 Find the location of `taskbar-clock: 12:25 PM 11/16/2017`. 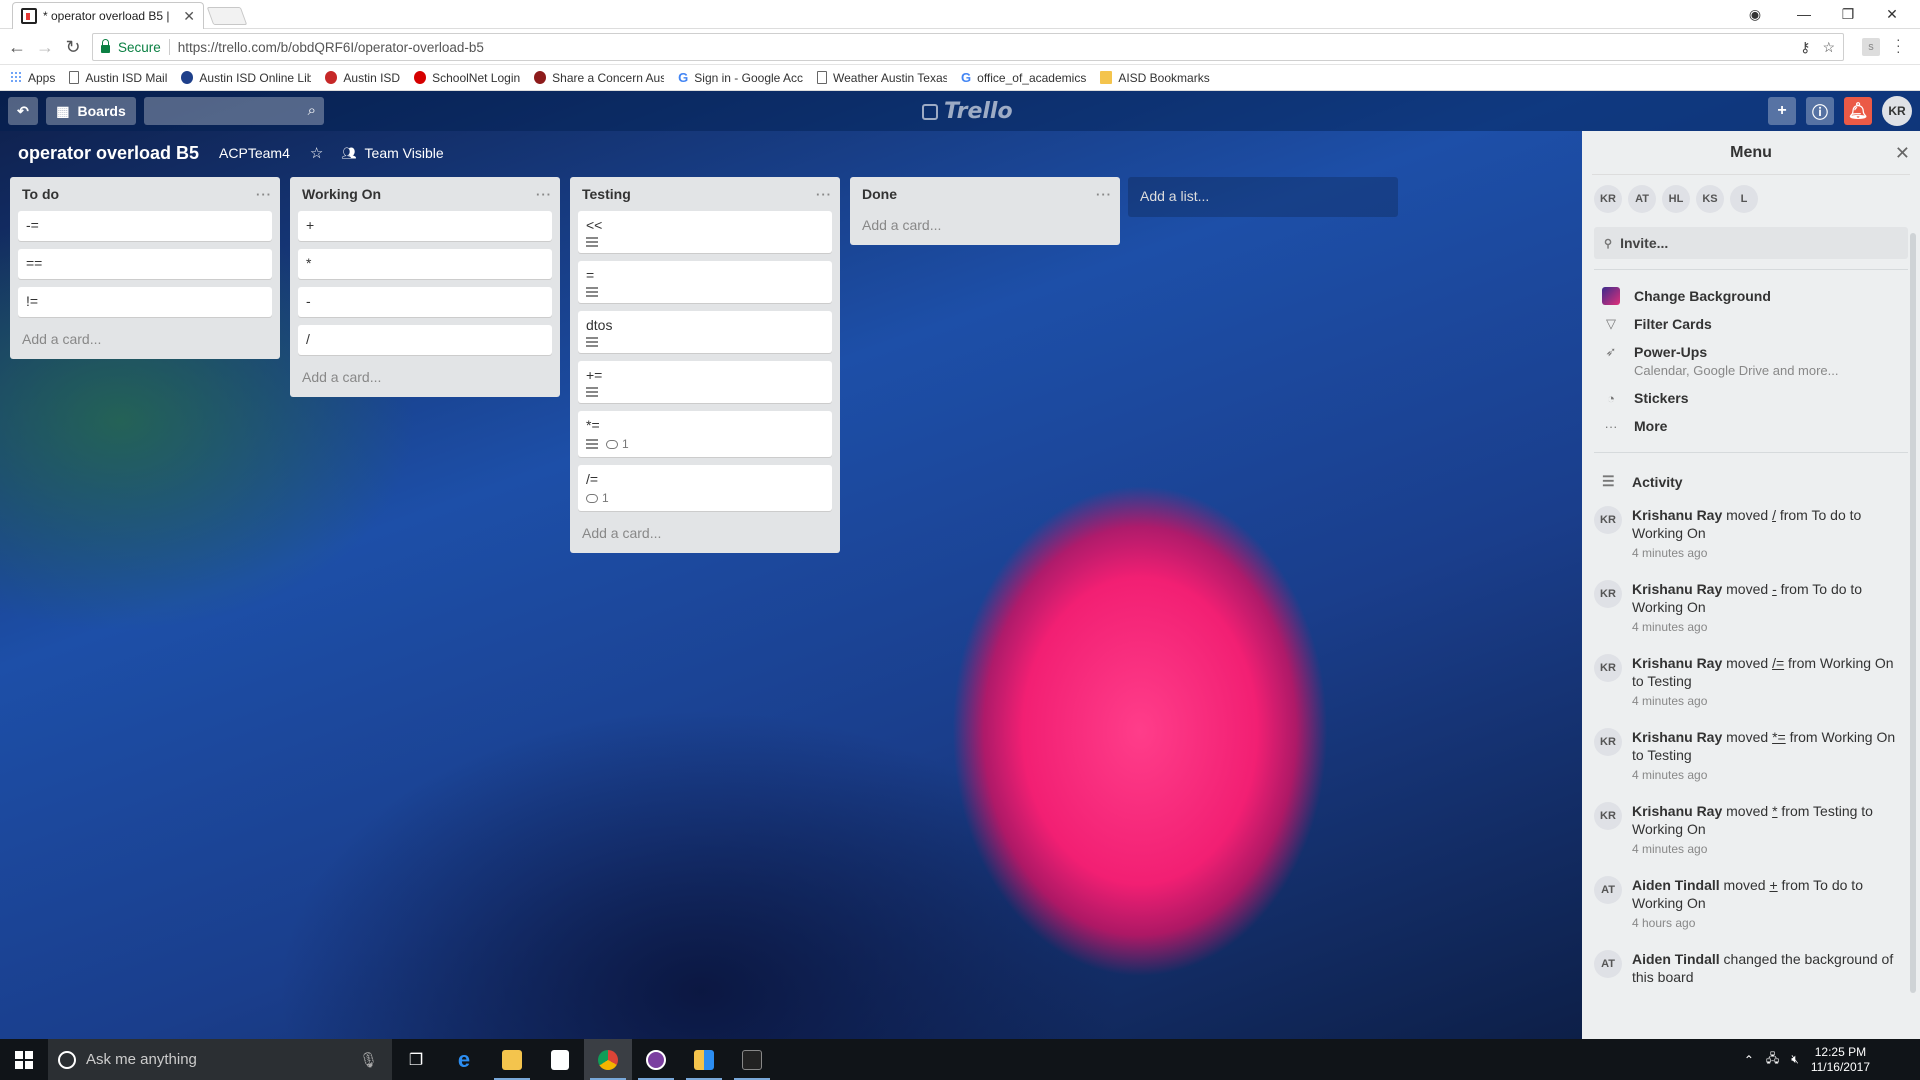

taskbar-clock: 12:25 PM 11/16/2017 is located at coordinates (1840, 1060).